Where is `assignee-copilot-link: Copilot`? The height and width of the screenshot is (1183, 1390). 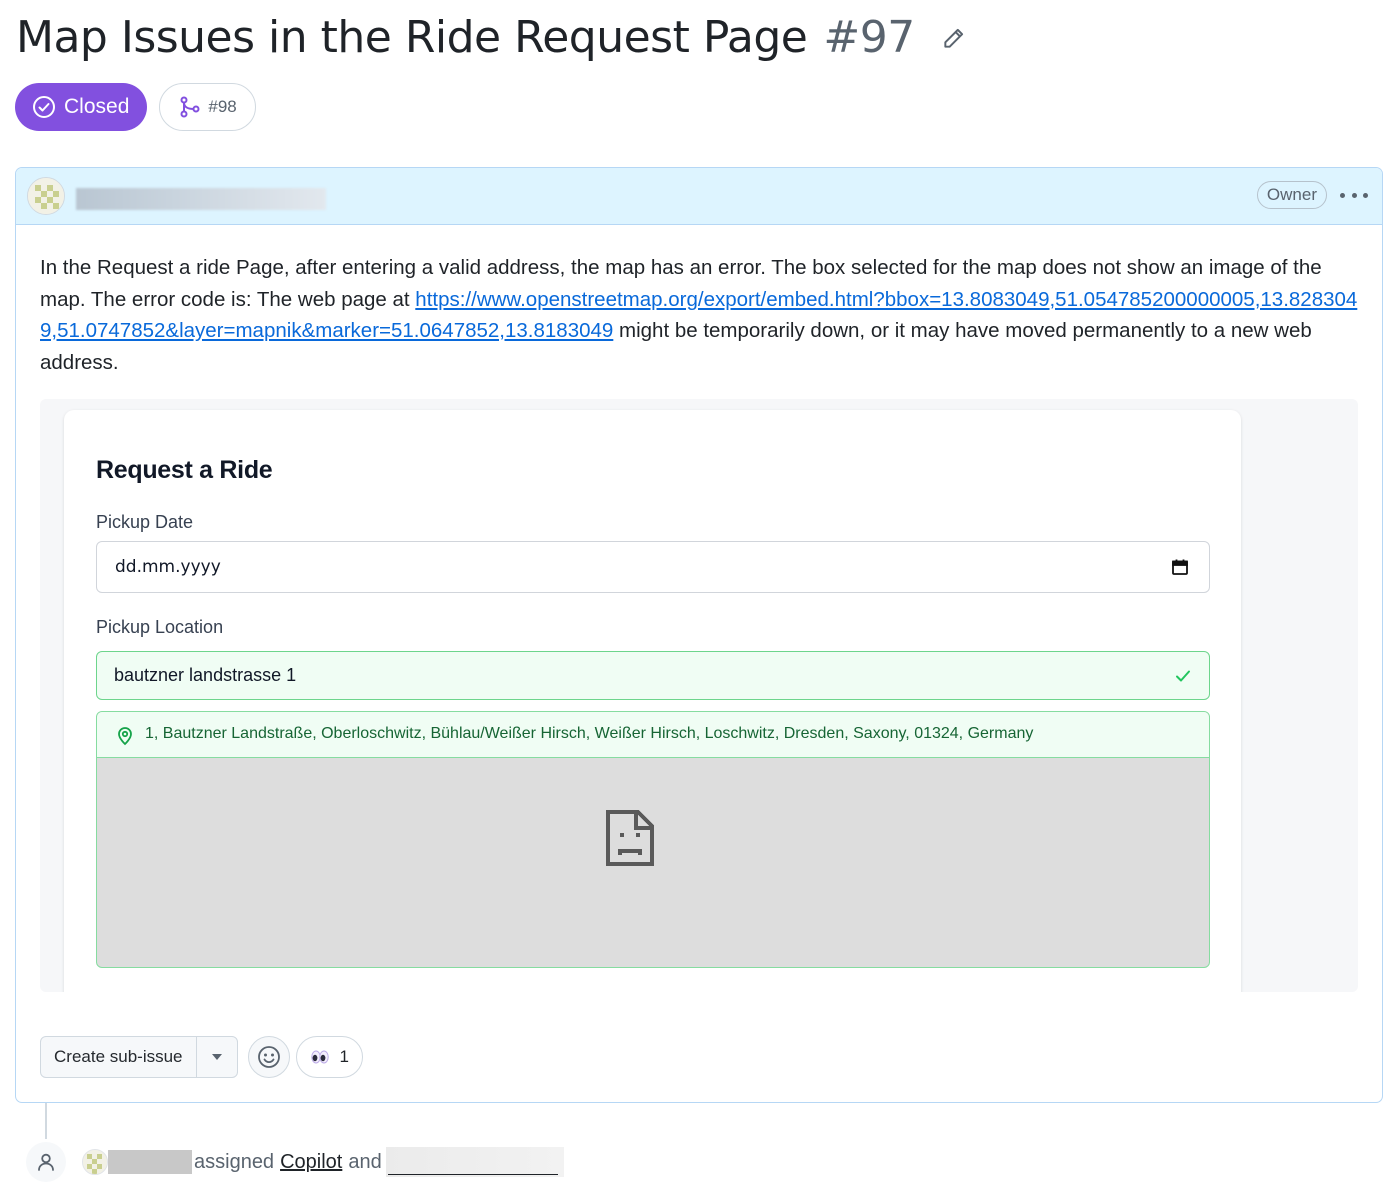 assignee-copilot-link: Copilot is located at coordinates (311, 1162).